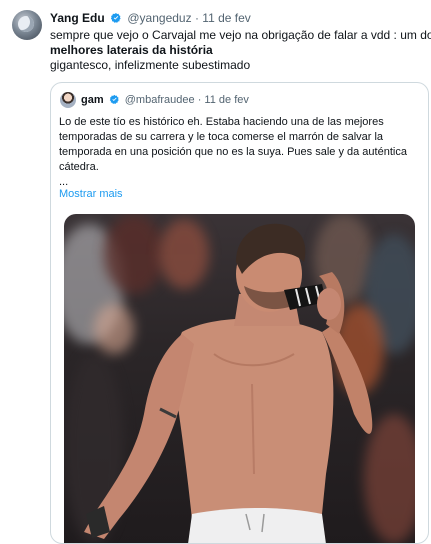  What do you see at coordinates (150, 65) in the screenshot?
I see `tweet-text-line: gigantesco, infelizmente subestimado` at bounding box center [150, 65].